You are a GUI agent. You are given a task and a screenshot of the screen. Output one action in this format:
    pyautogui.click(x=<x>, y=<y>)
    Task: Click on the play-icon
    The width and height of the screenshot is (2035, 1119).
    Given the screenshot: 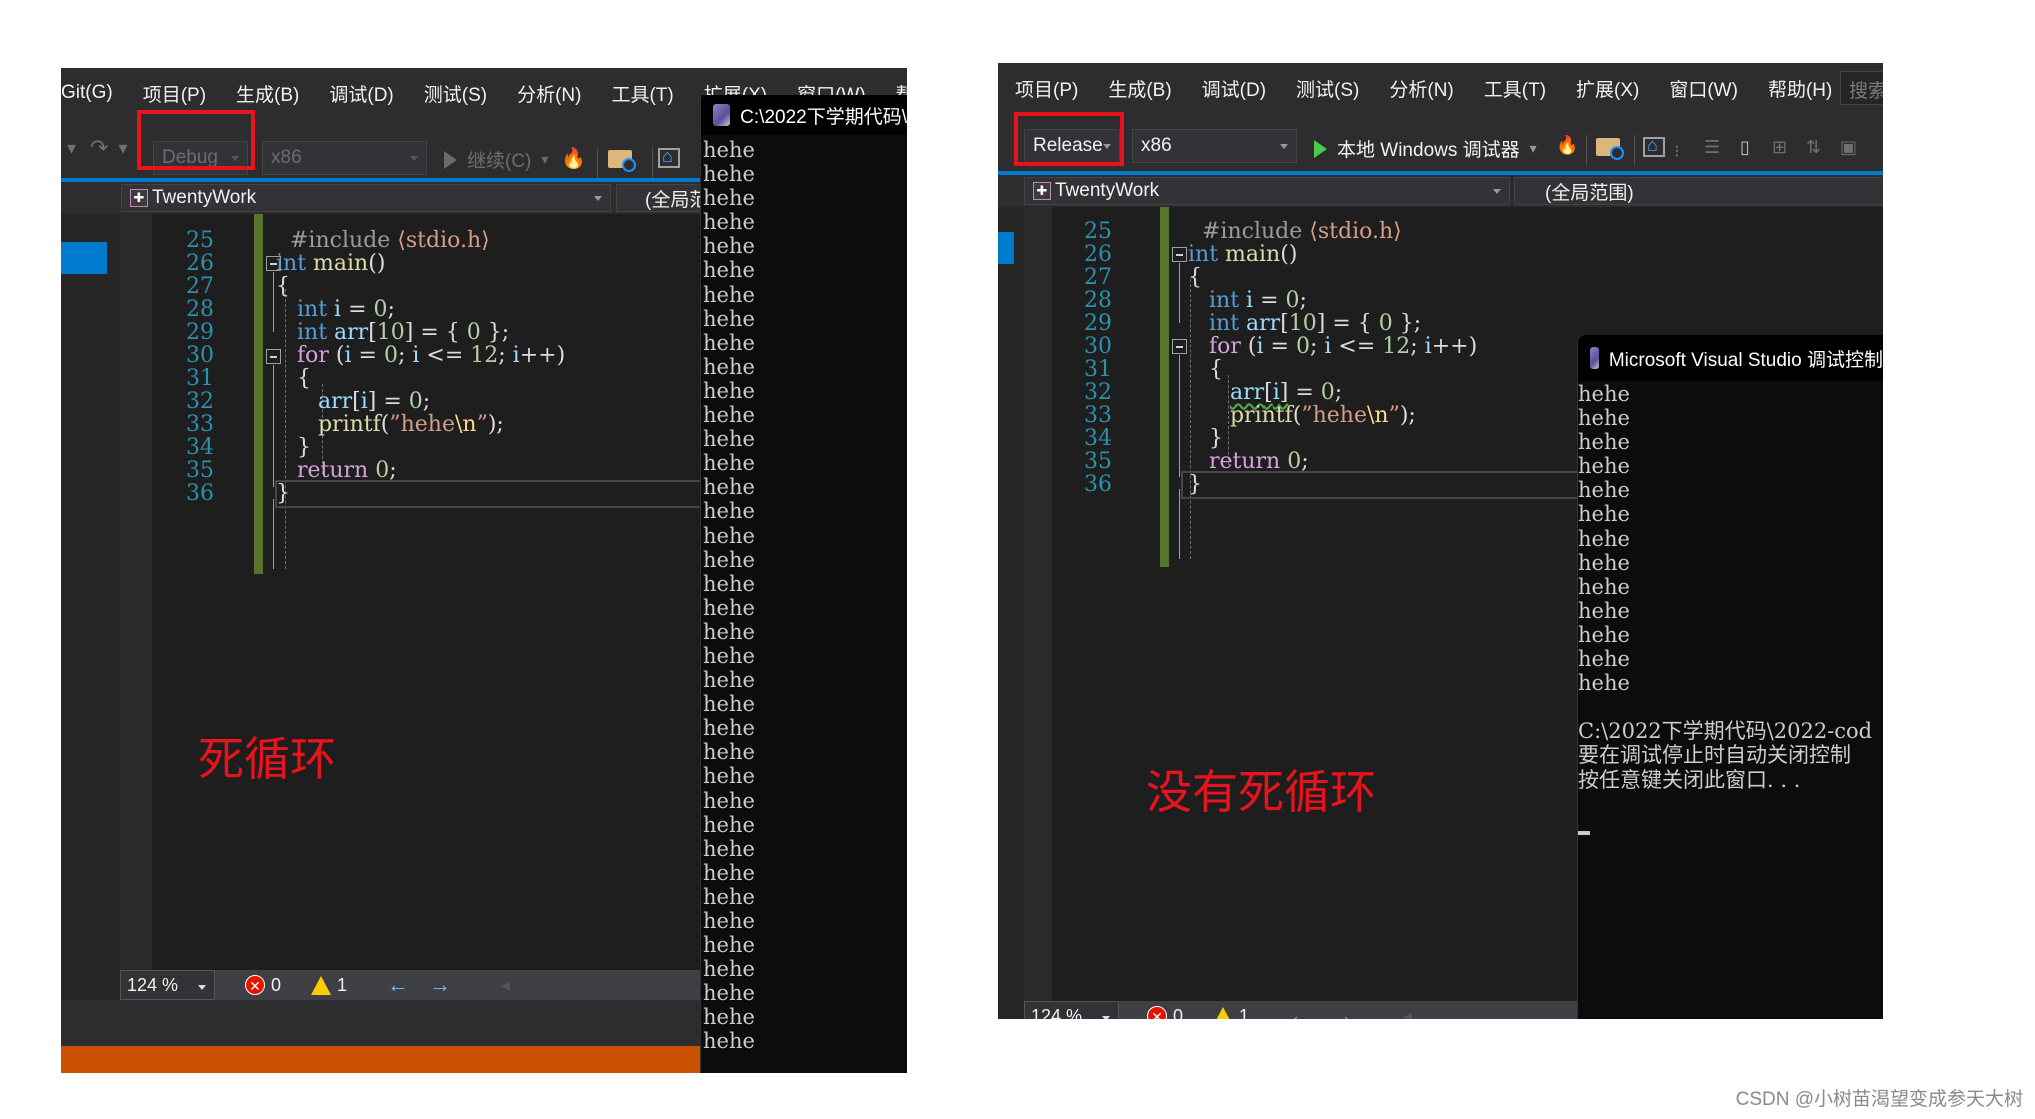 What is the action you would take?
    pyautogui.click(x=450, y=159)
    